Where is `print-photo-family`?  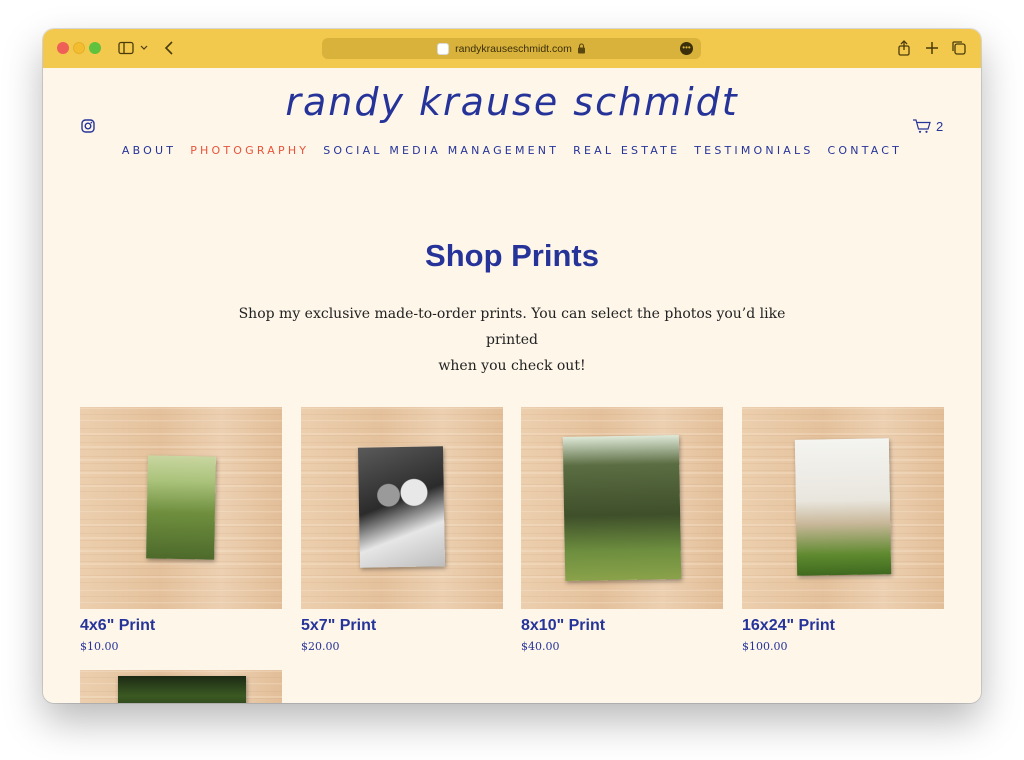
print-photo-family is located at coordinates (181, 507).